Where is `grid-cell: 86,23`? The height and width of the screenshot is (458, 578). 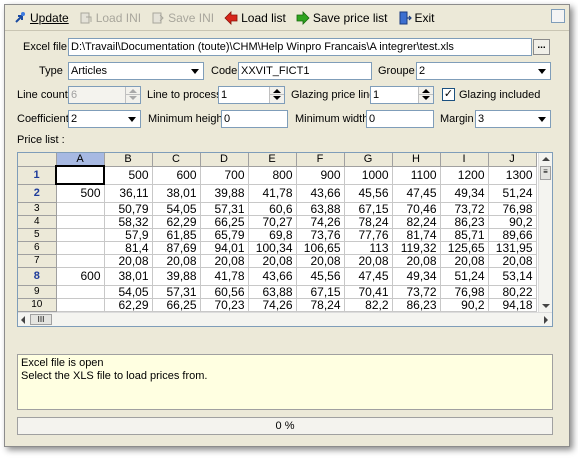 grid-cell: 86,23 is located at coordinates (416, 305).